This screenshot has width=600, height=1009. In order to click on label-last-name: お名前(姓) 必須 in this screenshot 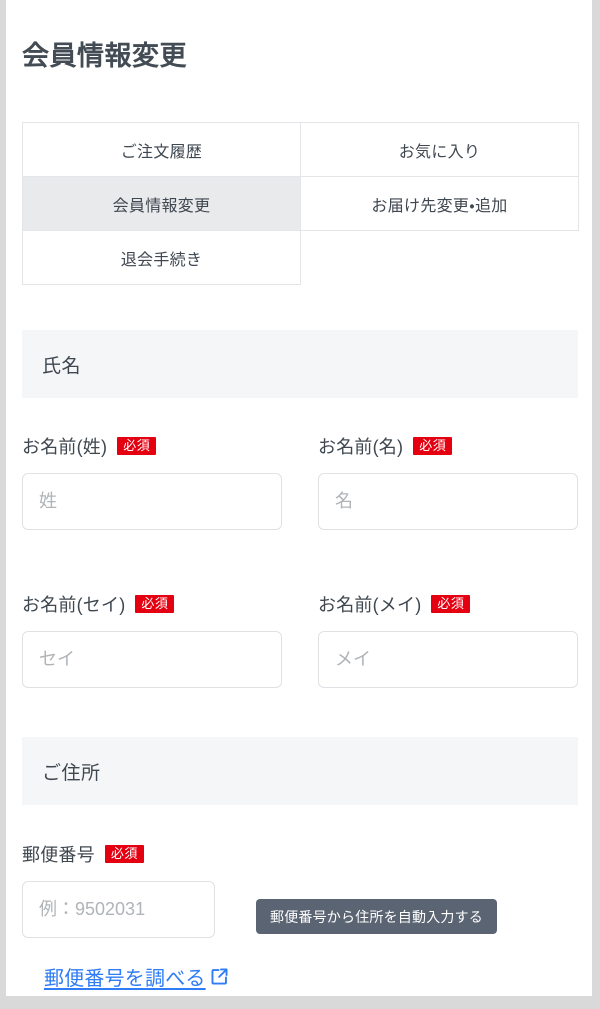, I will do `click(152, 446)`.